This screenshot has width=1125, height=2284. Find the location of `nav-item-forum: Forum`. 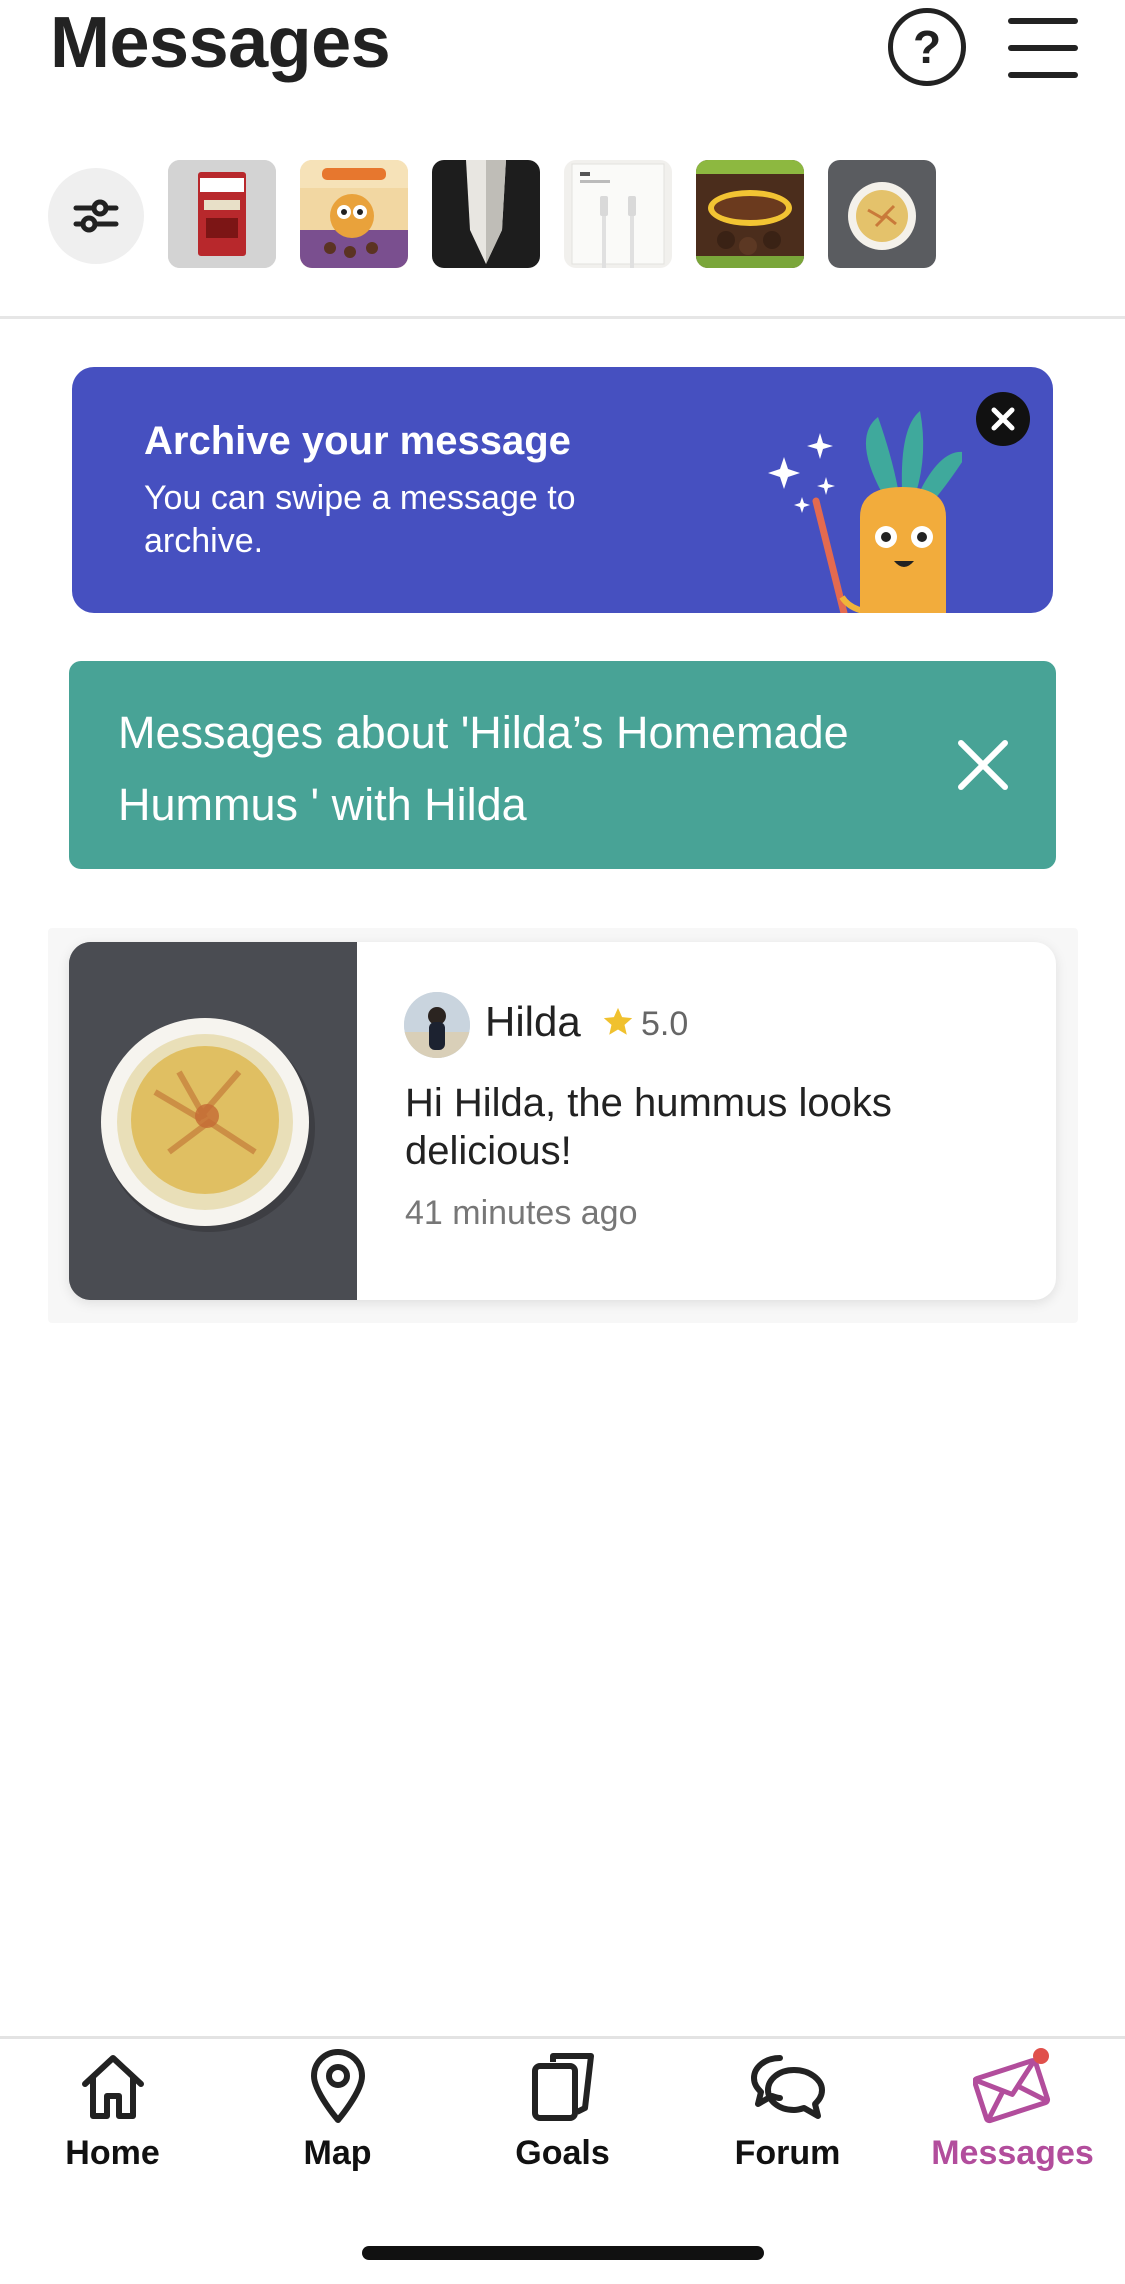

nav-item-forum: Forum is located at coordinates (787, 2121).